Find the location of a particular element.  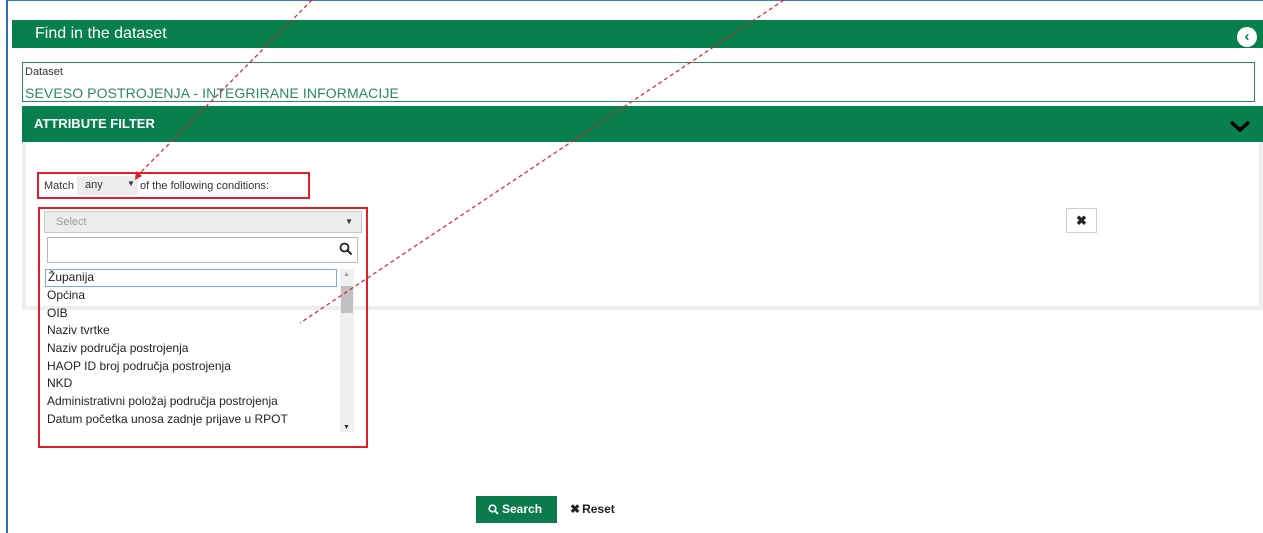

dropdown-option: NKD is located at coordinates (193, 384).